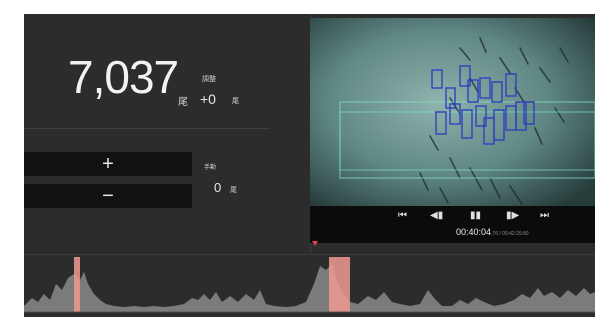  I want to click on increment-button: +, so click(108, 164).